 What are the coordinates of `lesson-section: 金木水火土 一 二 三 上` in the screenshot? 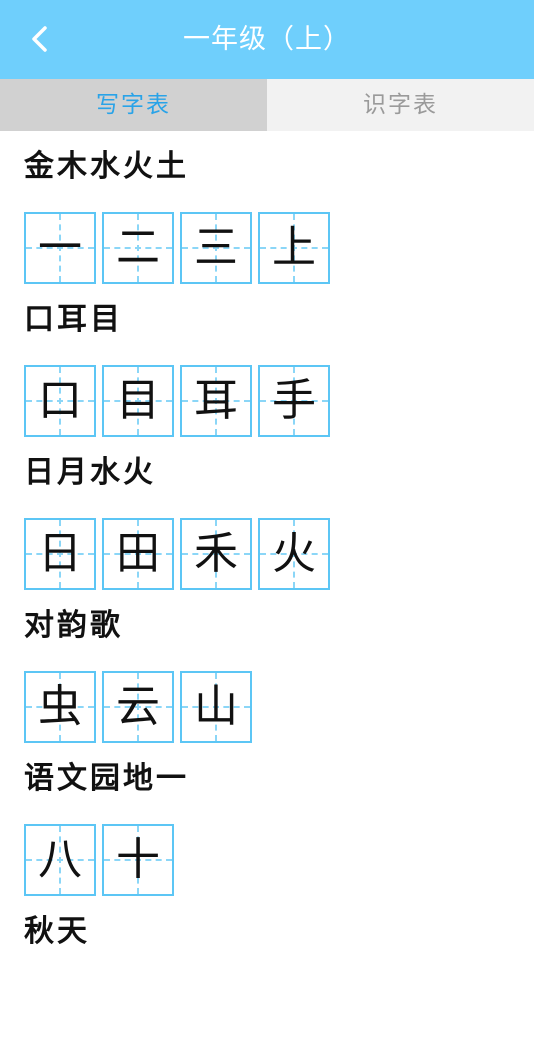 It's located at (267, 207).